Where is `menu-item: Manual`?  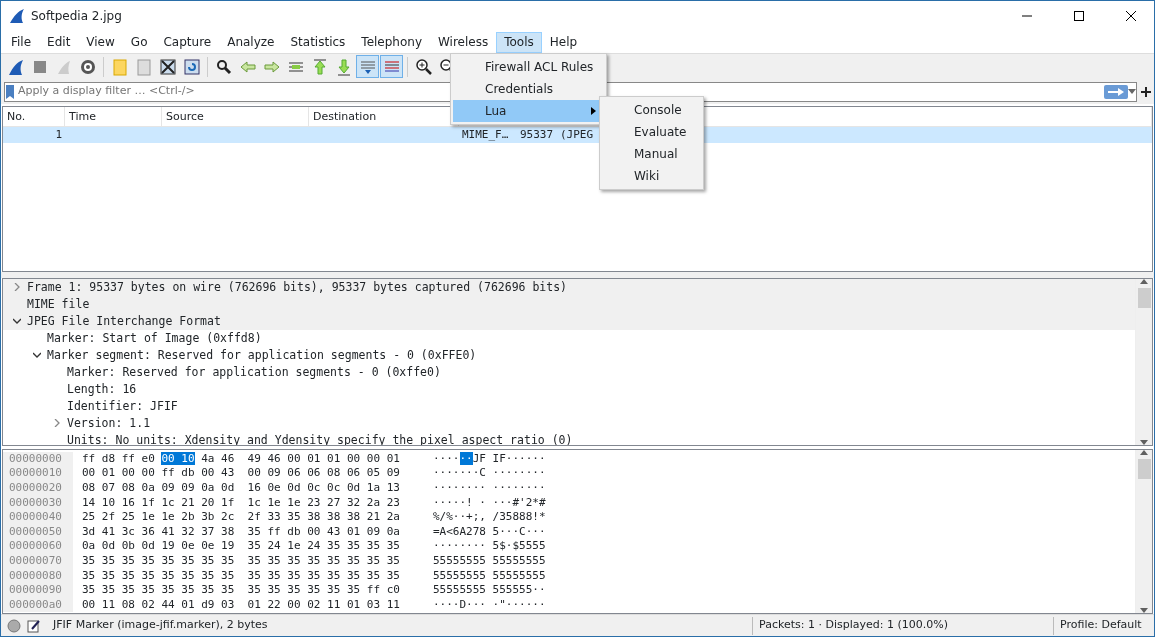 menu-item: Manual is located at coordinates (651, 154).